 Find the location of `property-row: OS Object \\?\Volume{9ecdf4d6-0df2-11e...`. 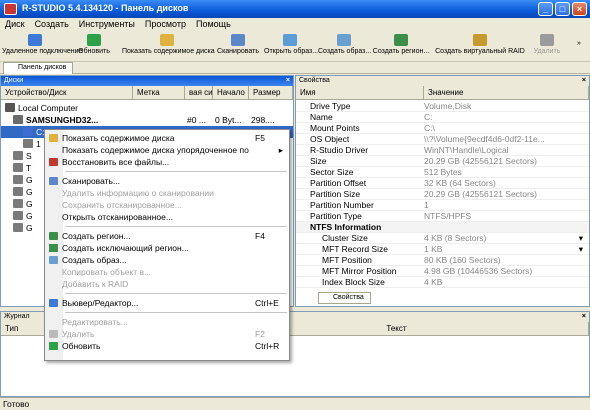

property-row: OS Object \\?\Volume{9ecdf4d6-0df2-11e... is located at coordinates (442, 139).